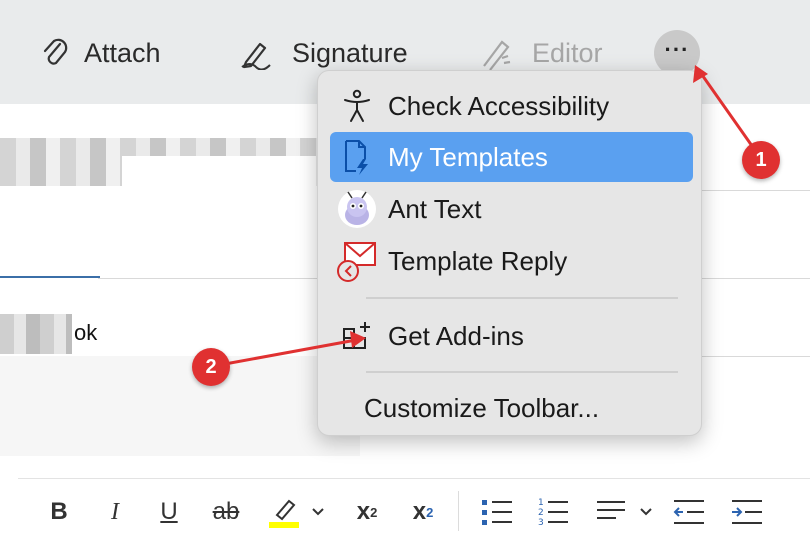 Image resolution: width=810 pixels, height=545 pixels. Describe the element at coordinates (761, 160) in the screenshot. I see `annotation-badge-1: 1` at that location.